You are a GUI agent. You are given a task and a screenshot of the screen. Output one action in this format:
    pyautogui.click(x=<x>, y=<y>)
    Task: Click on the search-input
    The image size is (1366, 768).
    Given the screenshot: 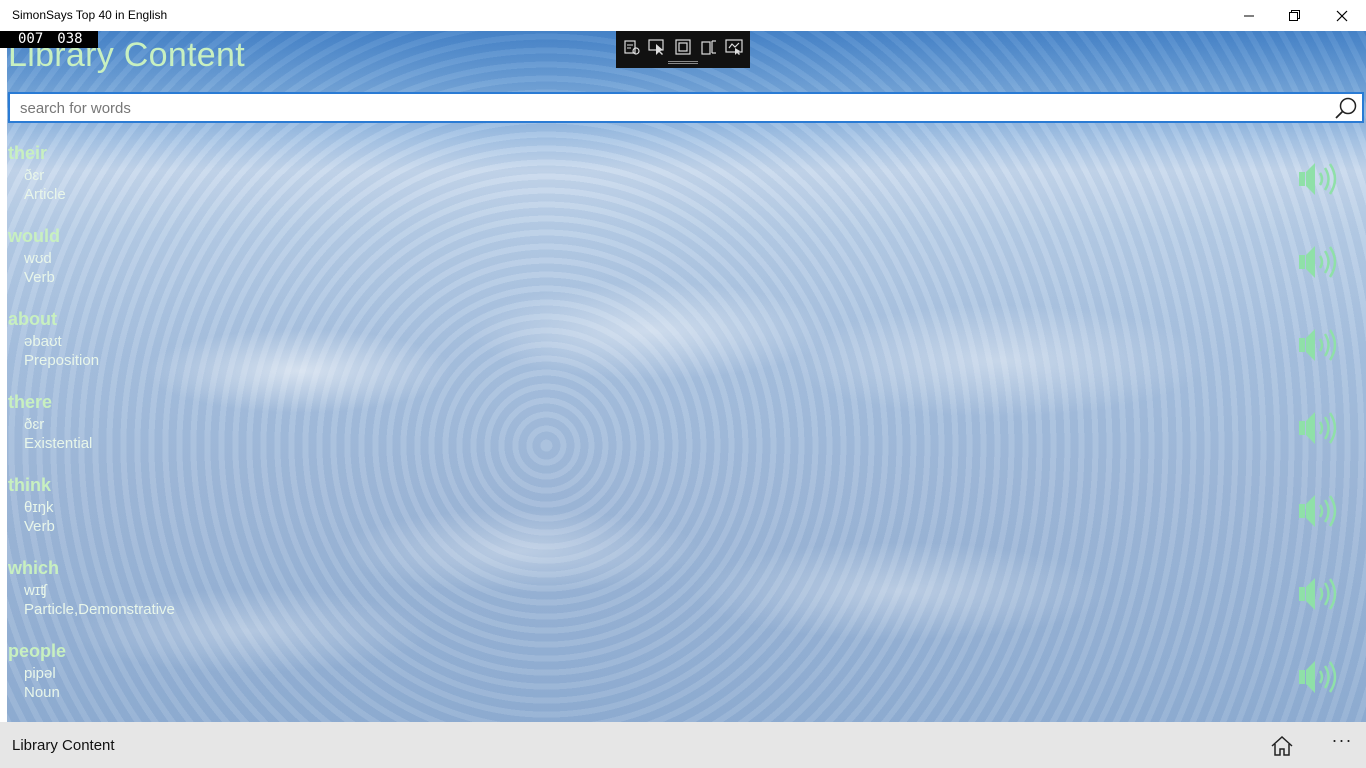 What is the action you would take?
    pyautogui.click(x=670, y=108)
    